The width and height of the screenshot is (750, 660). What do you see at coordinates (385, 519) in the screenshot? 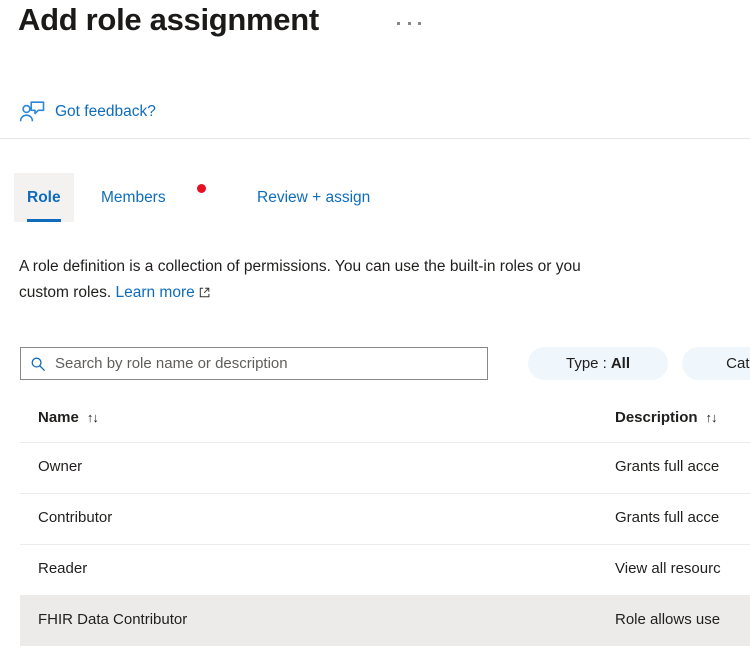
I see `table-row: Contributor Grants full acce` at bounding box center [385, 519].